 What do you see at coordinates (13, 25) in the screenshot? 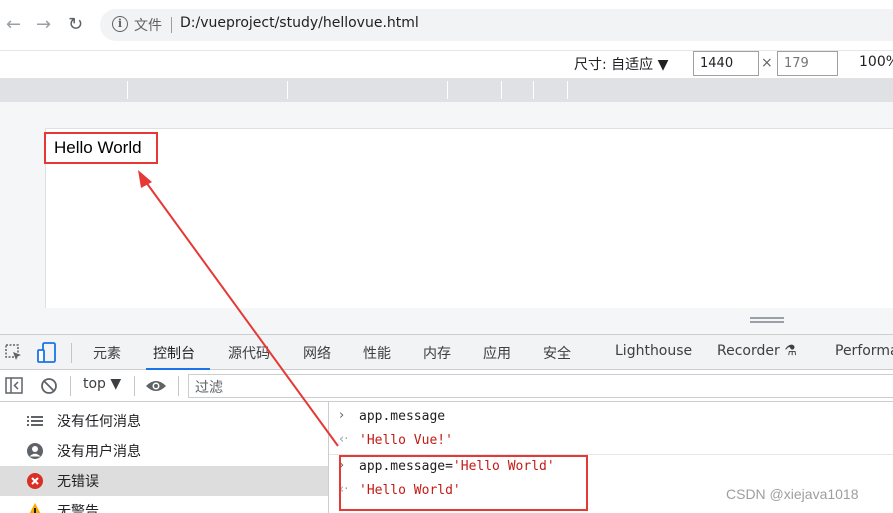
I see `back-arrow-icon: ←` at bounding box center [13, 25].